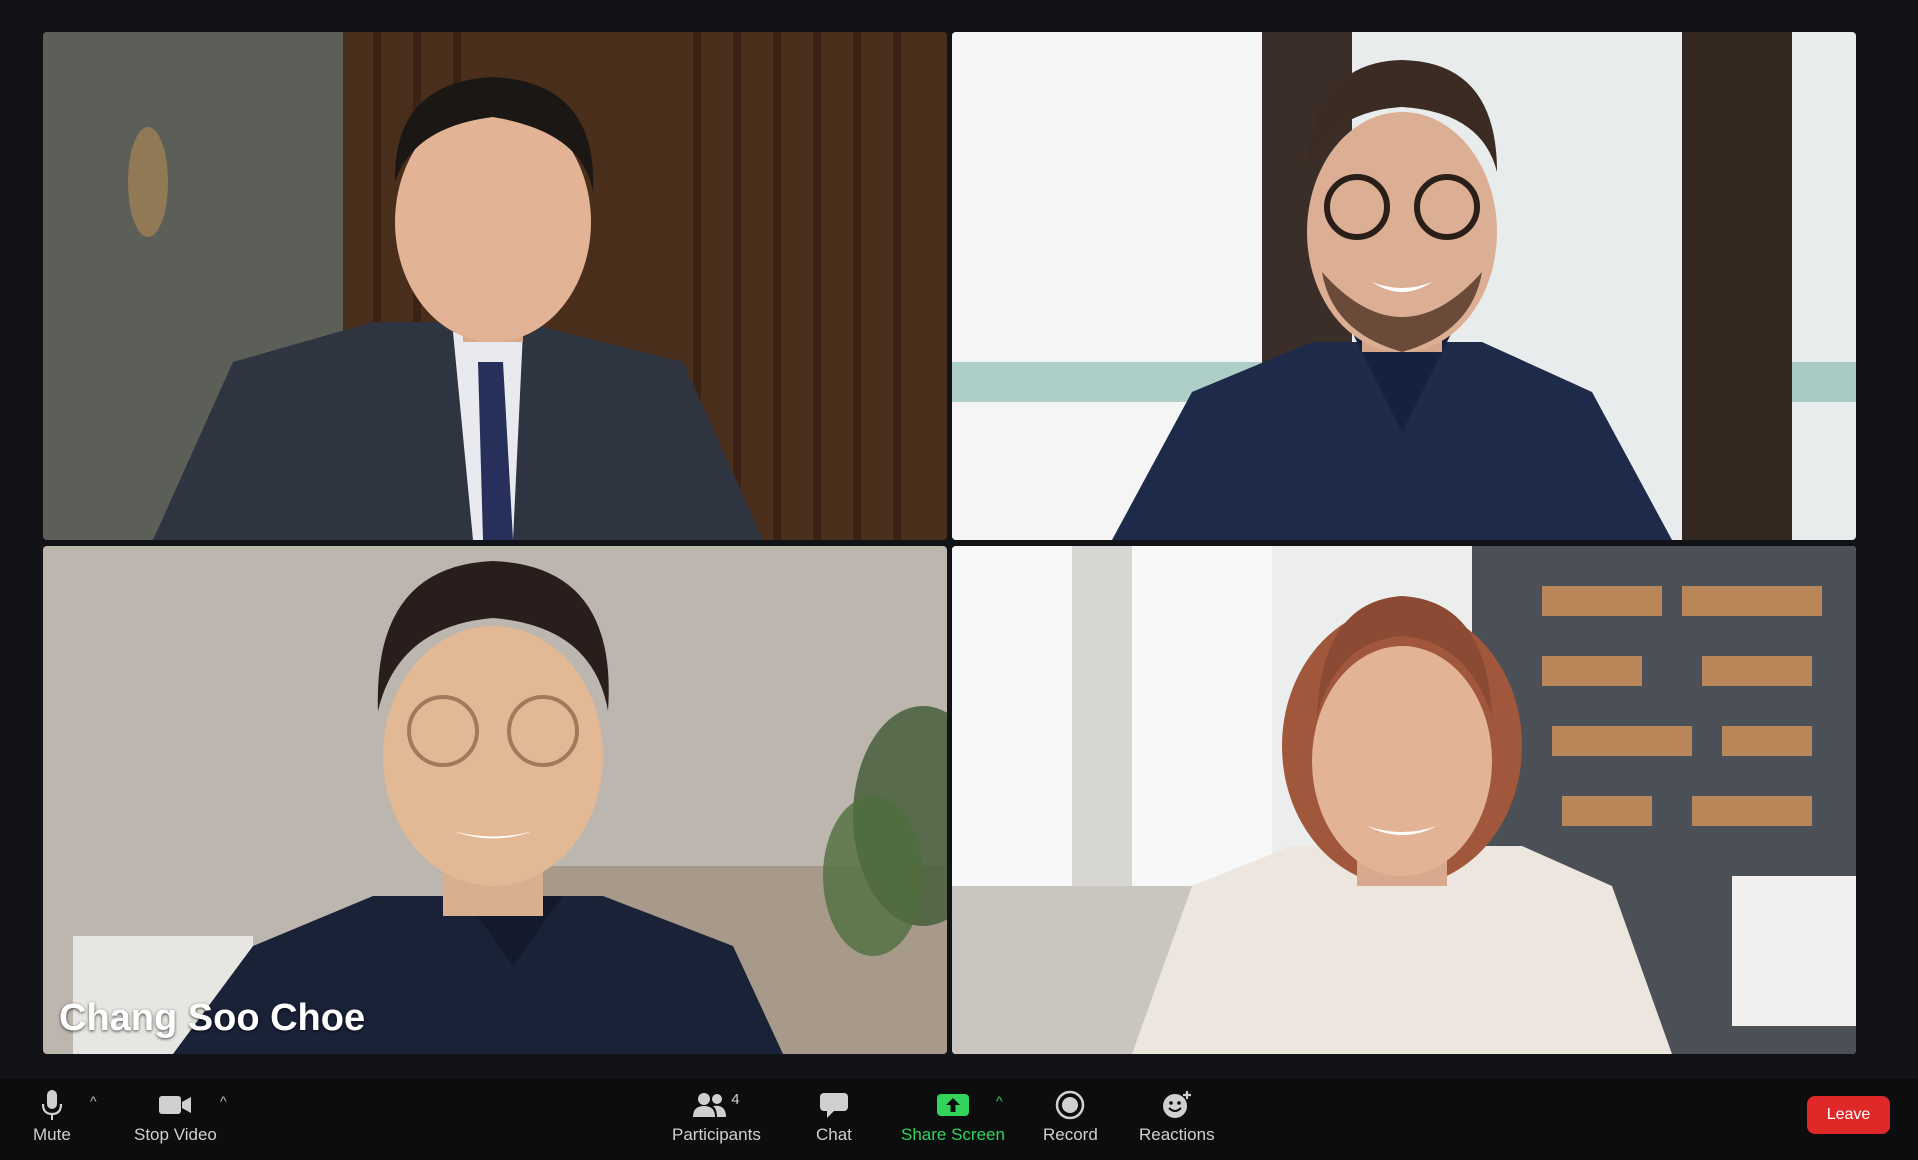  I want to click on people-icon, so click(710, 1105).